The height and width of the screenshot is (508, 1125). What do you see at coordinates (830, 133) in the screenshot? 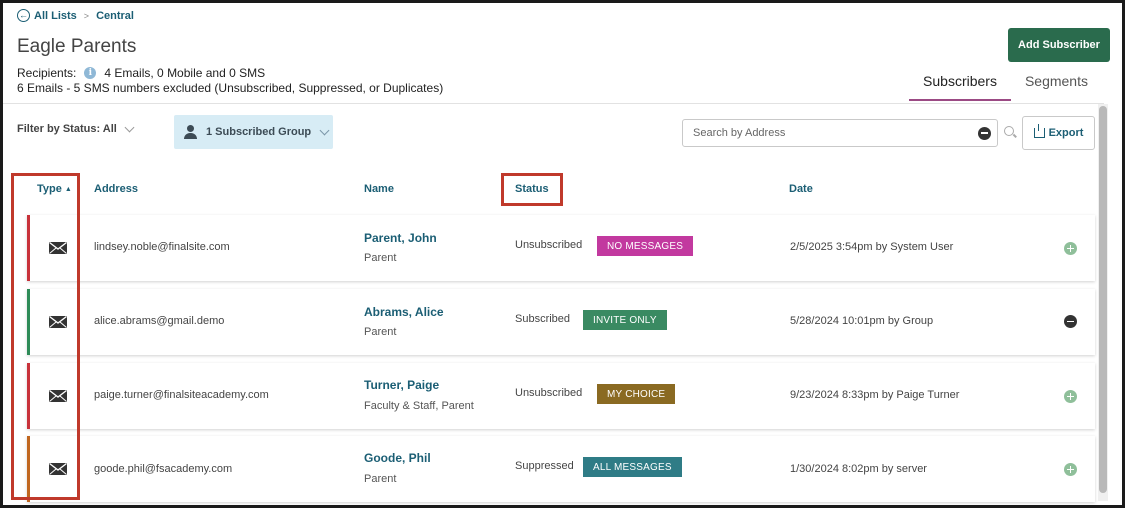
I see `search-input` at bounding box center [830, 133].